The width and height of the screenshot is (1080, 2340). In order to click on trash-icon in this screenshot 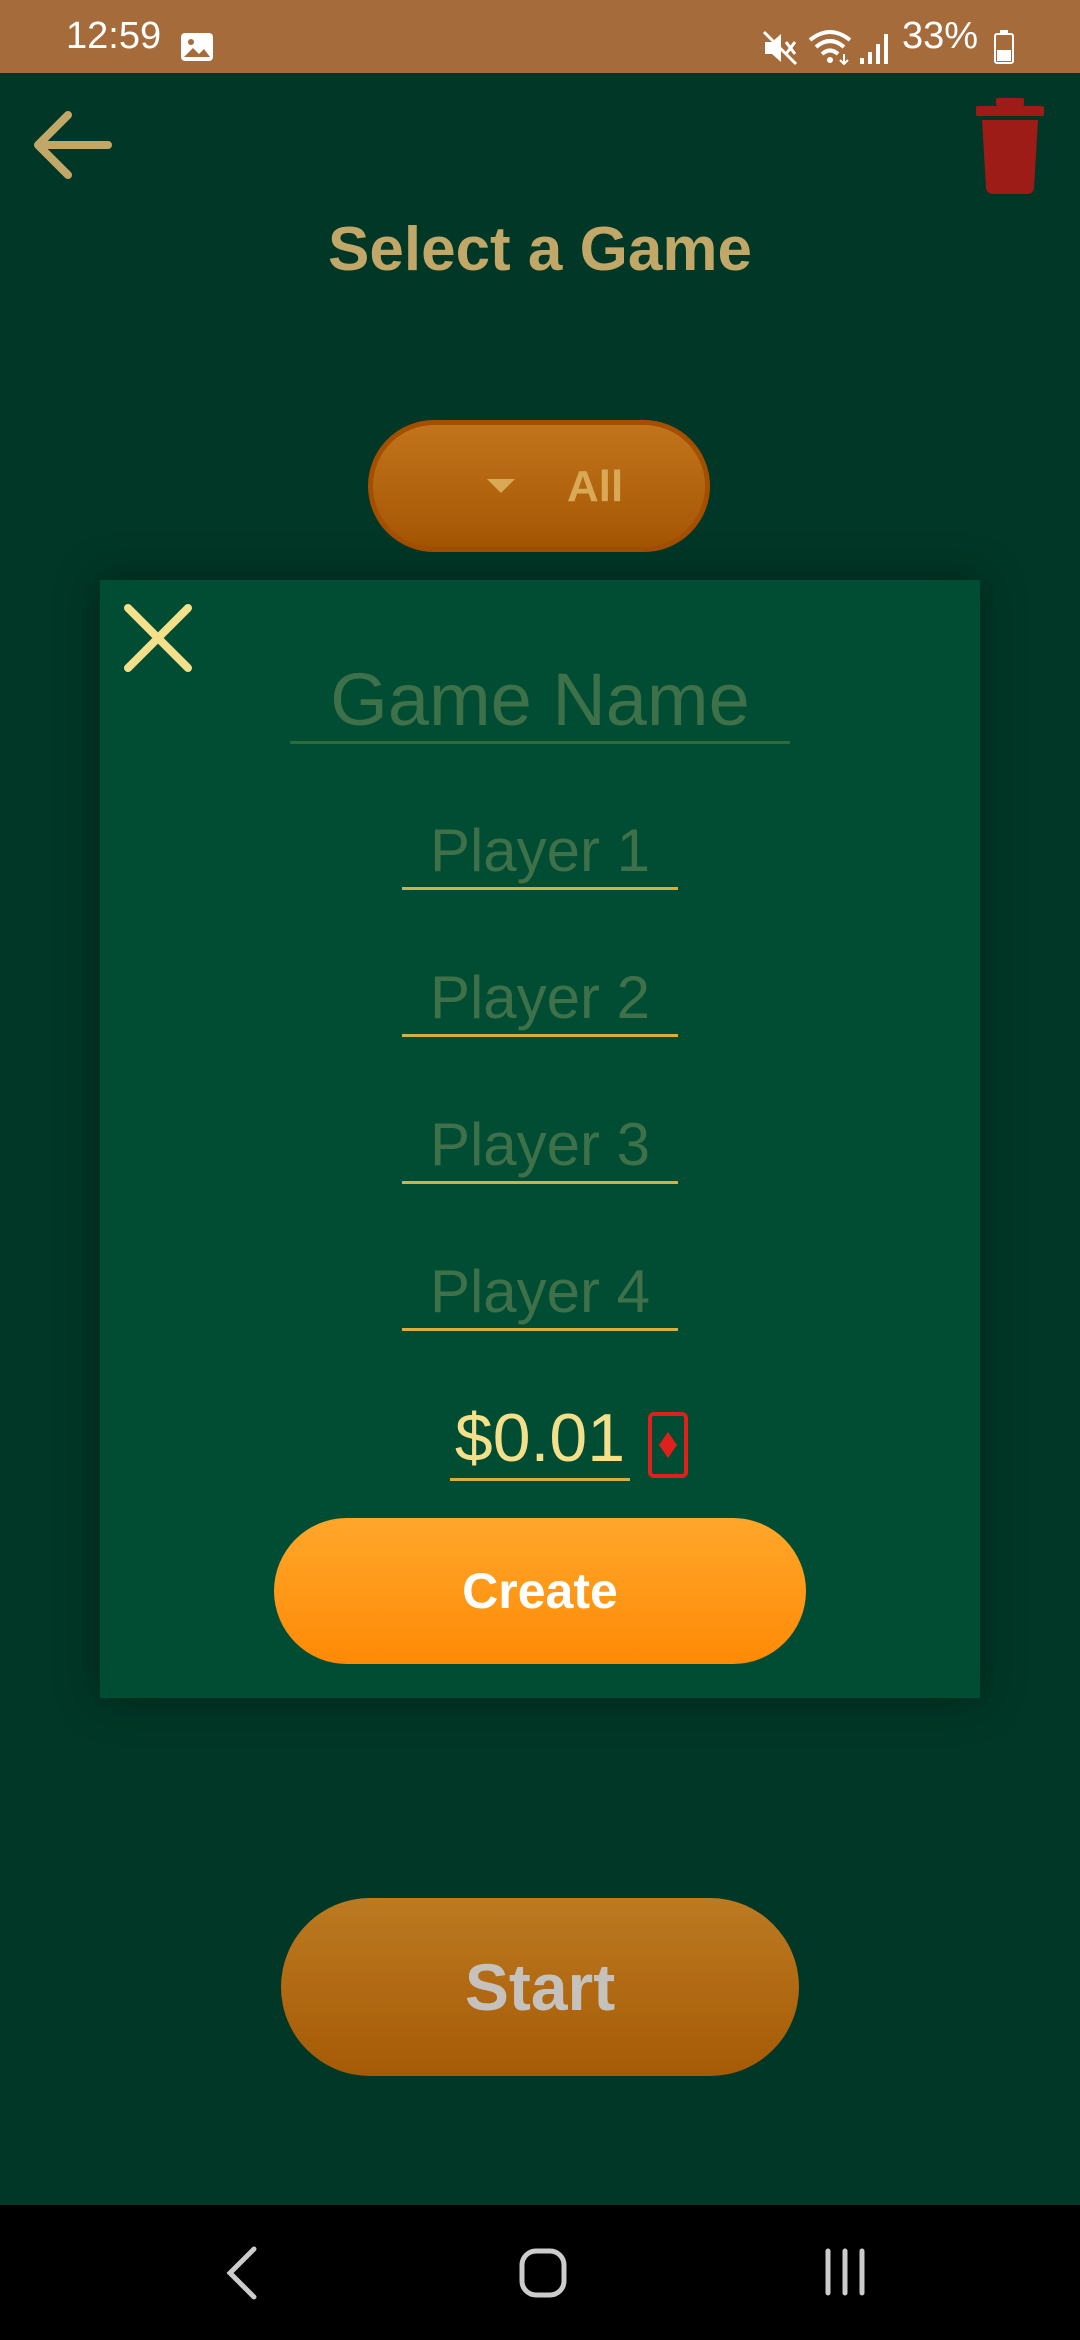, I will do `click(1010, 146)`.